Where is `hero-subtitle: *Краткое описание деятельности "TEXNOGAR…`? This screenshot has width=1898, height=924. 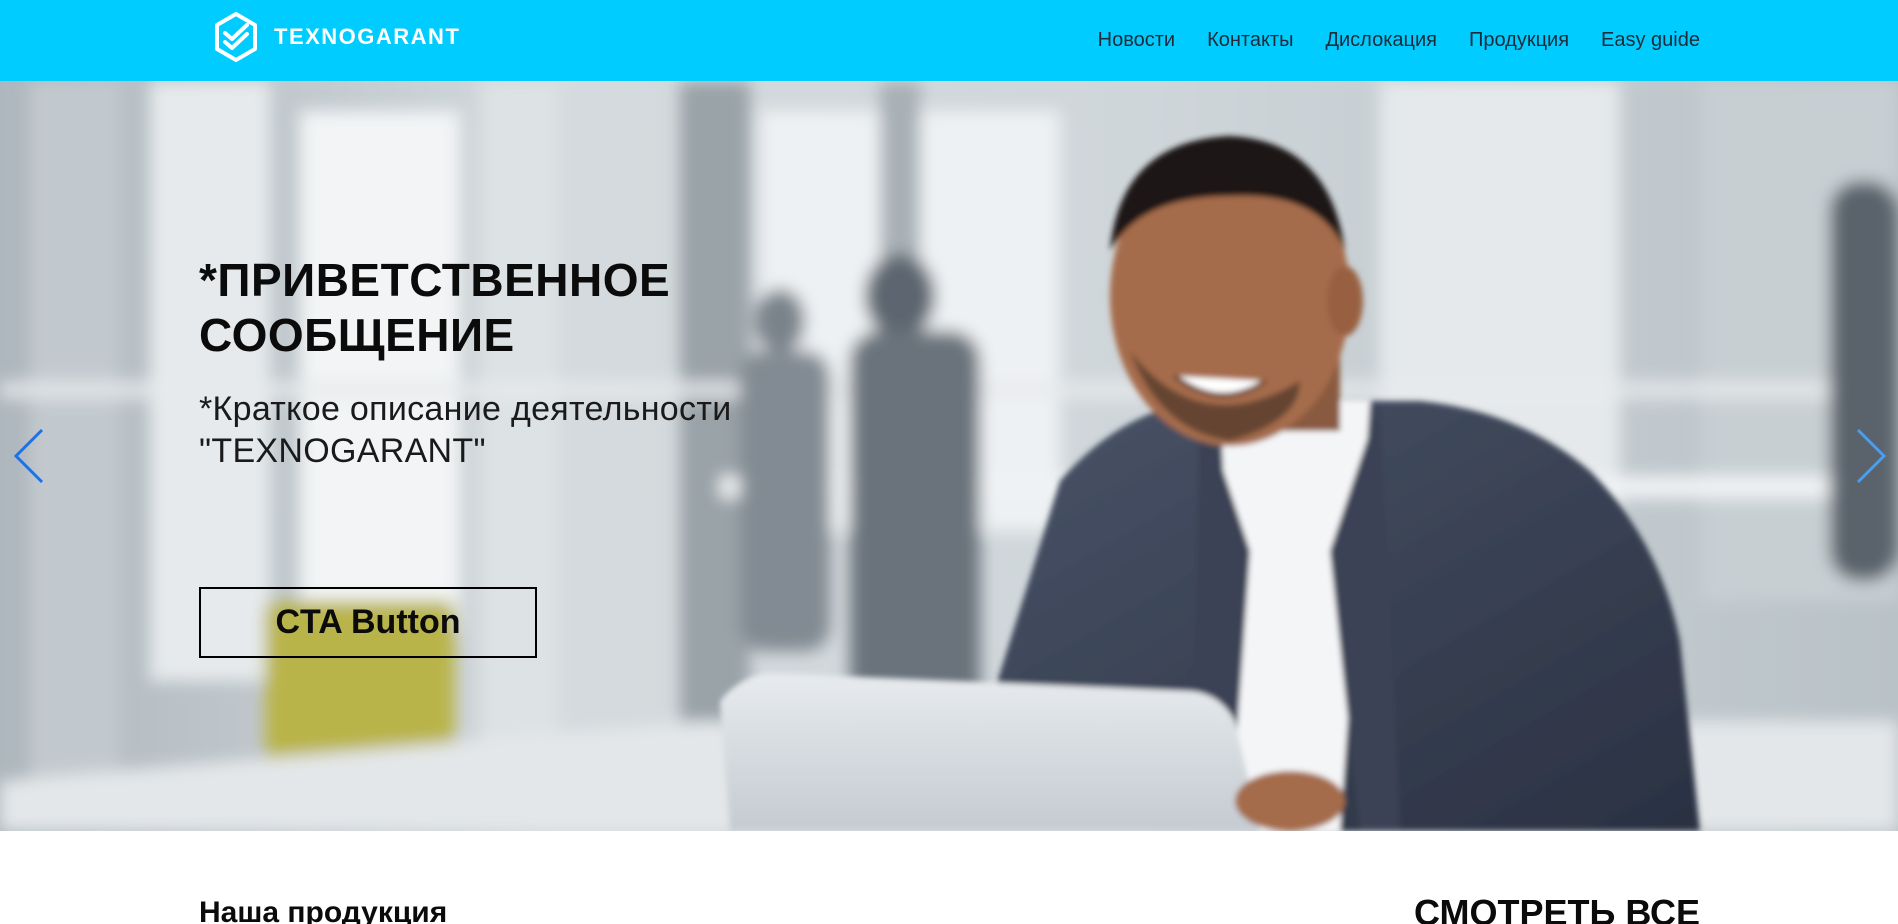
hero-subtitle: *Краткое описание деятельности "TEXNOGAR… is located at coordinates (549, 430).